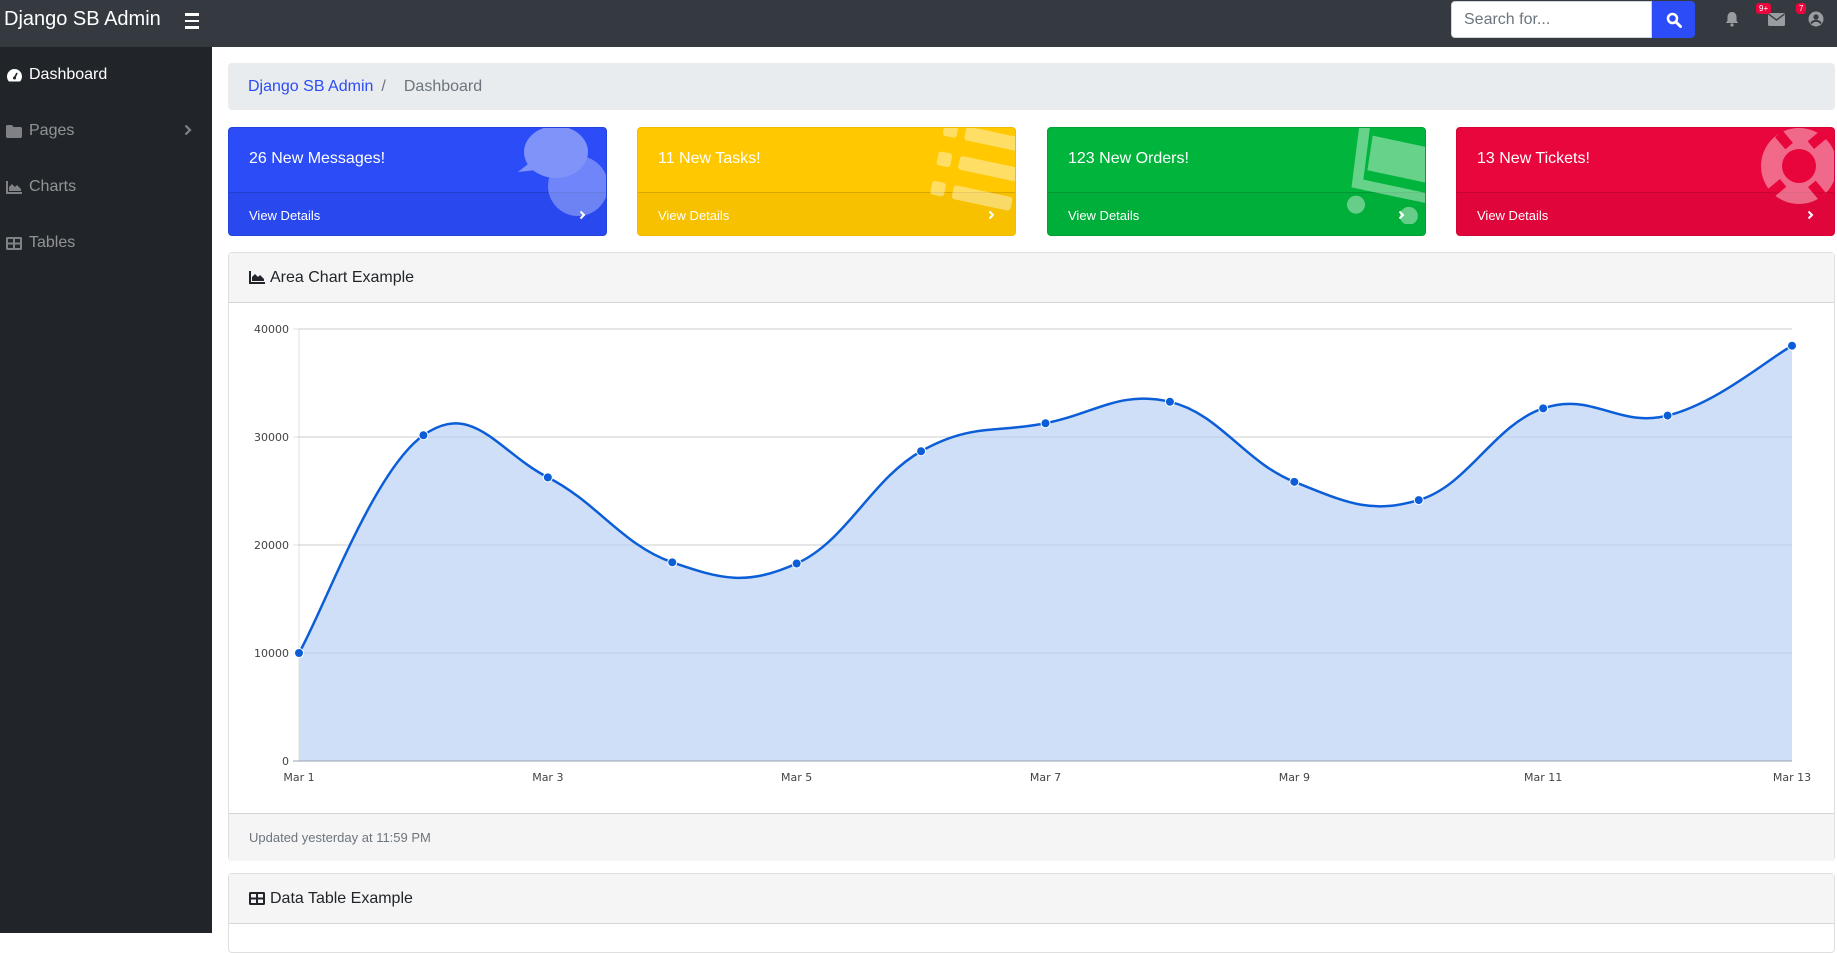  I want to click on top-navbar: Django SB Admin 9+ 7, so click(918, 23).